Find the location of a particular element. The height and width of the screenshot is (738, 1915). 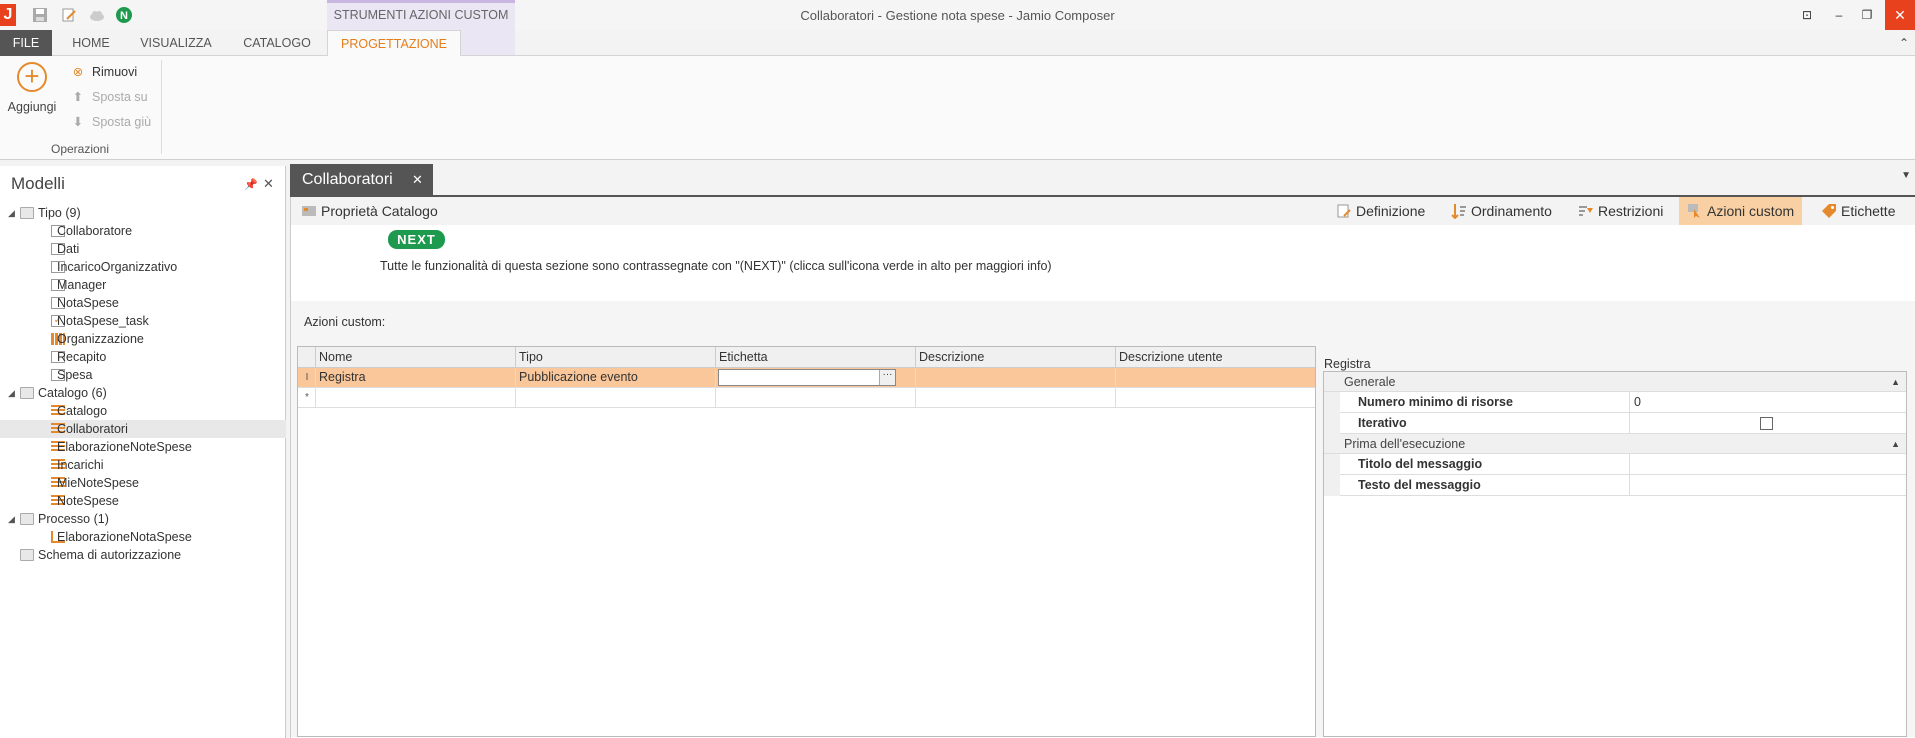

remove-button: ⊗ Rimuovi is located at coordinates (103, 72).